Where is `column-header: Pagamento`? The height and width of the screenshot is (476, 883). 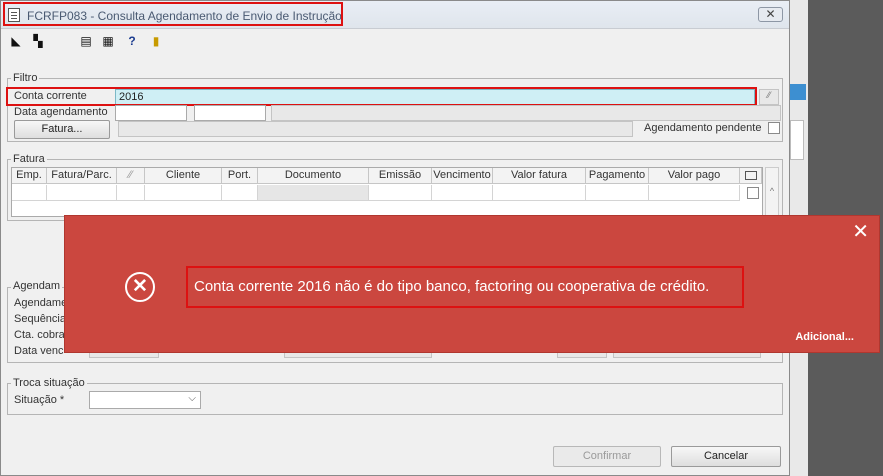
column-header: Pagamento is located at coordinates (617, 176).